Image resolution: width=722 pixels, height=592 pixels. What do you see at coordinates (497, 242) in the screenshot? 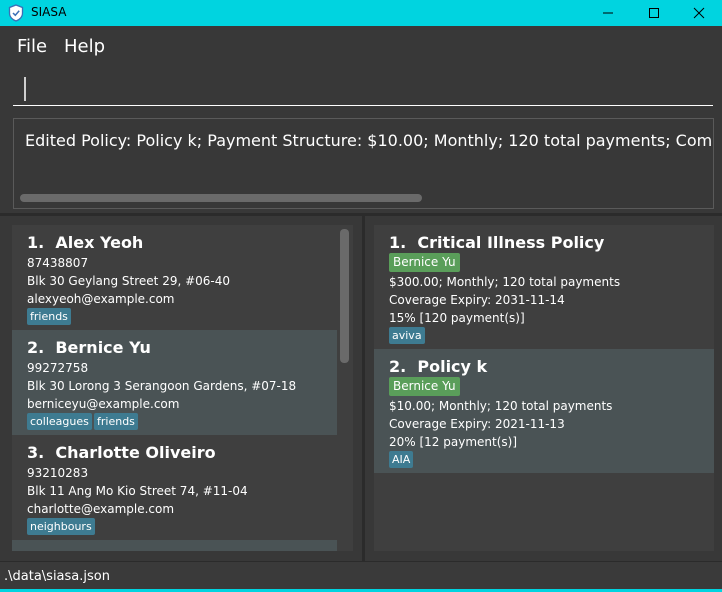
I see `policy-title: 1. Critical Illness Policy` at bounding box center [497, 242].